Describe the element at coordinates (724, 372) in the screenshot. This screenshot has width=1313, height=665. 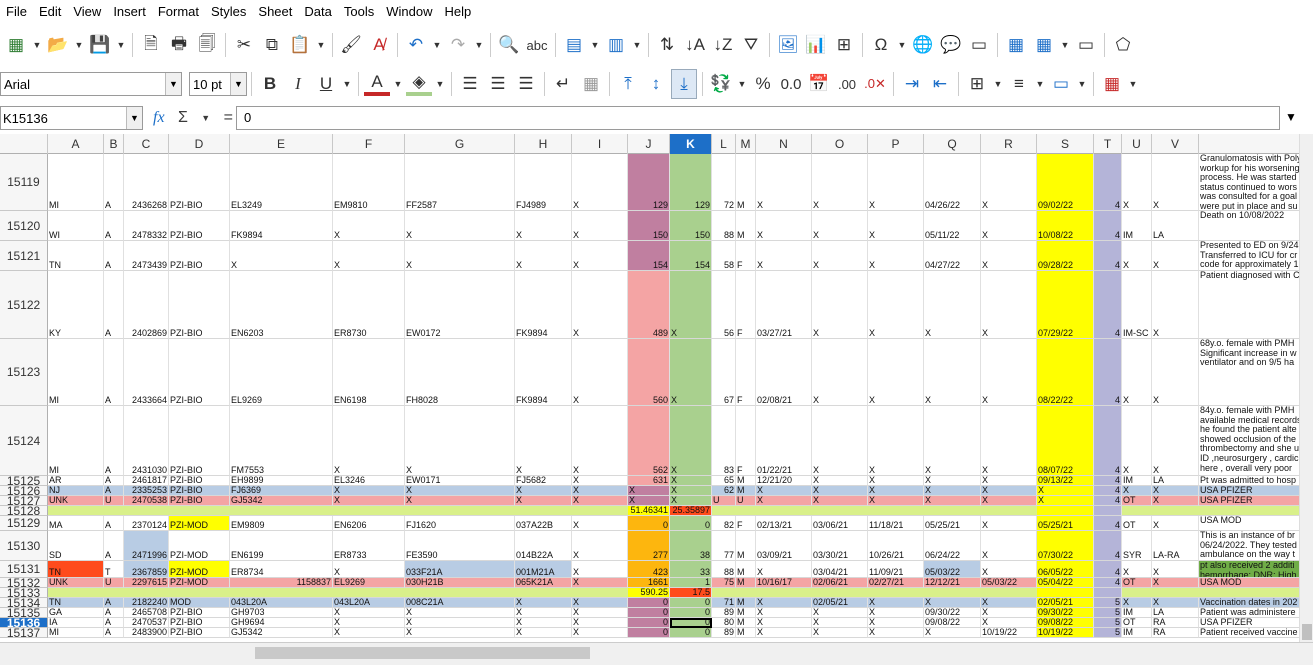
I see `cell-l: 67` at that location.